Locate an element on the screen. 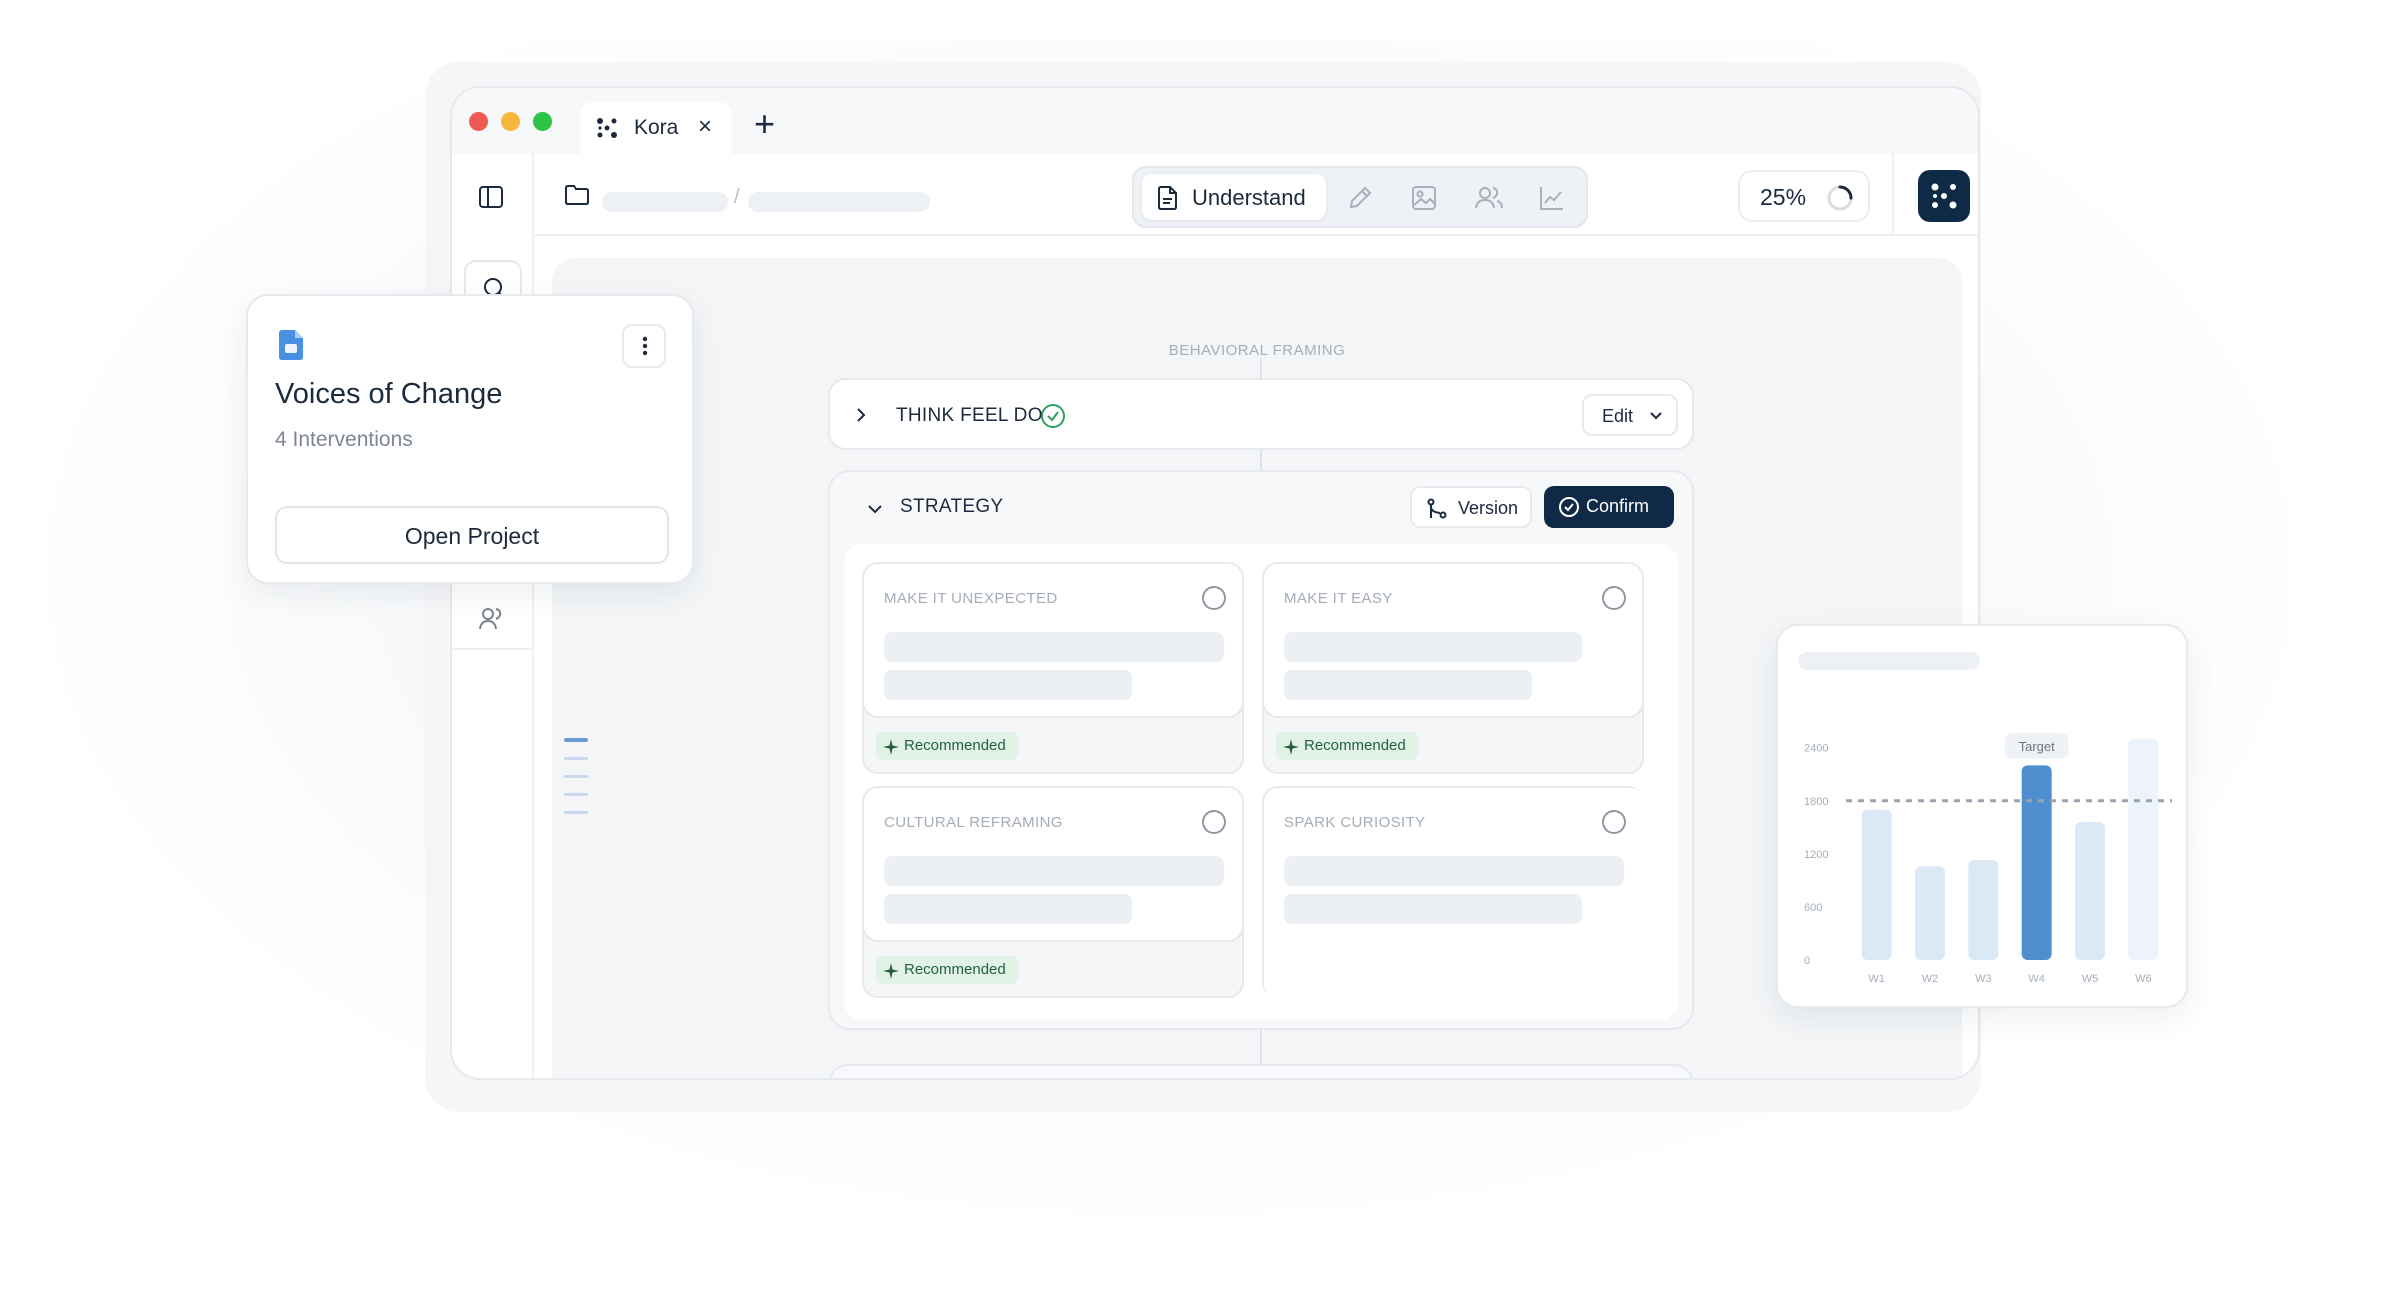 Image resolution: width=2400 pixels, height=1295 pixels. file-icon is located at coordinates (291, 345).